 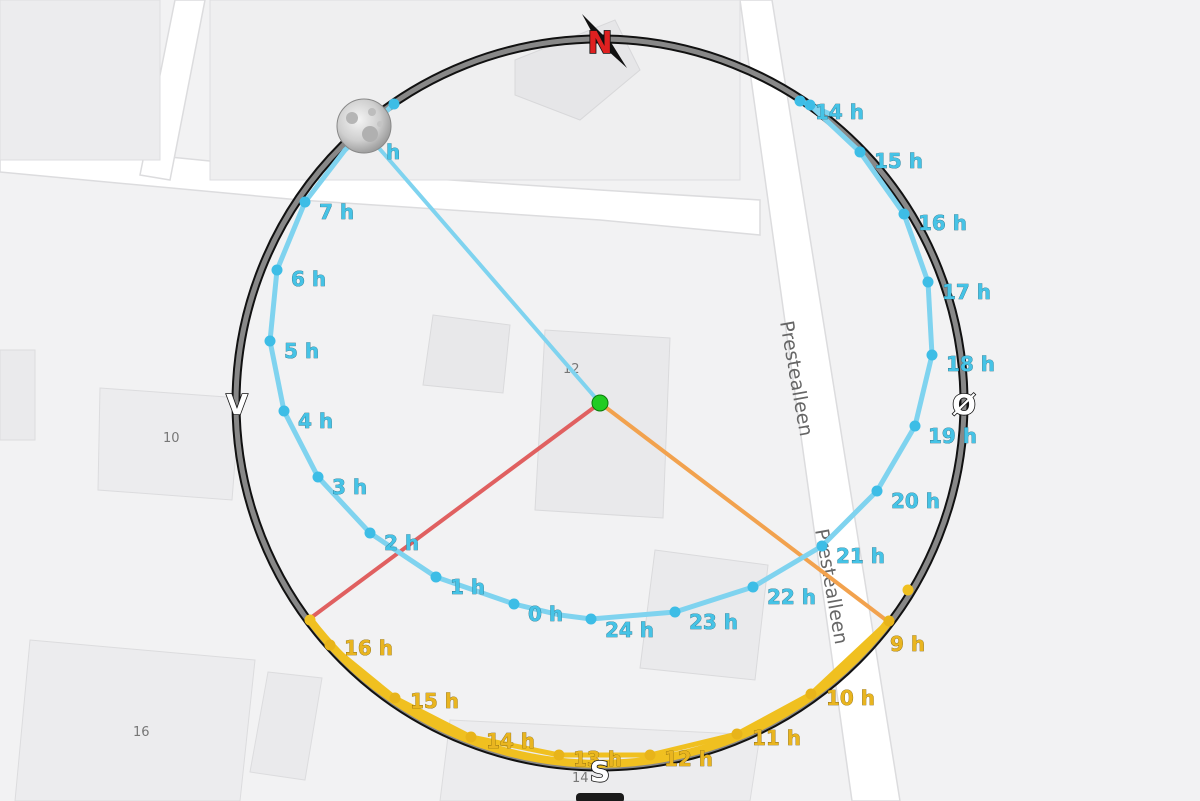 What do you see at coordinates (629, 630) in the screenshot?
I see `moon-hour-label: 24 h` at bounding box center [629, 630].